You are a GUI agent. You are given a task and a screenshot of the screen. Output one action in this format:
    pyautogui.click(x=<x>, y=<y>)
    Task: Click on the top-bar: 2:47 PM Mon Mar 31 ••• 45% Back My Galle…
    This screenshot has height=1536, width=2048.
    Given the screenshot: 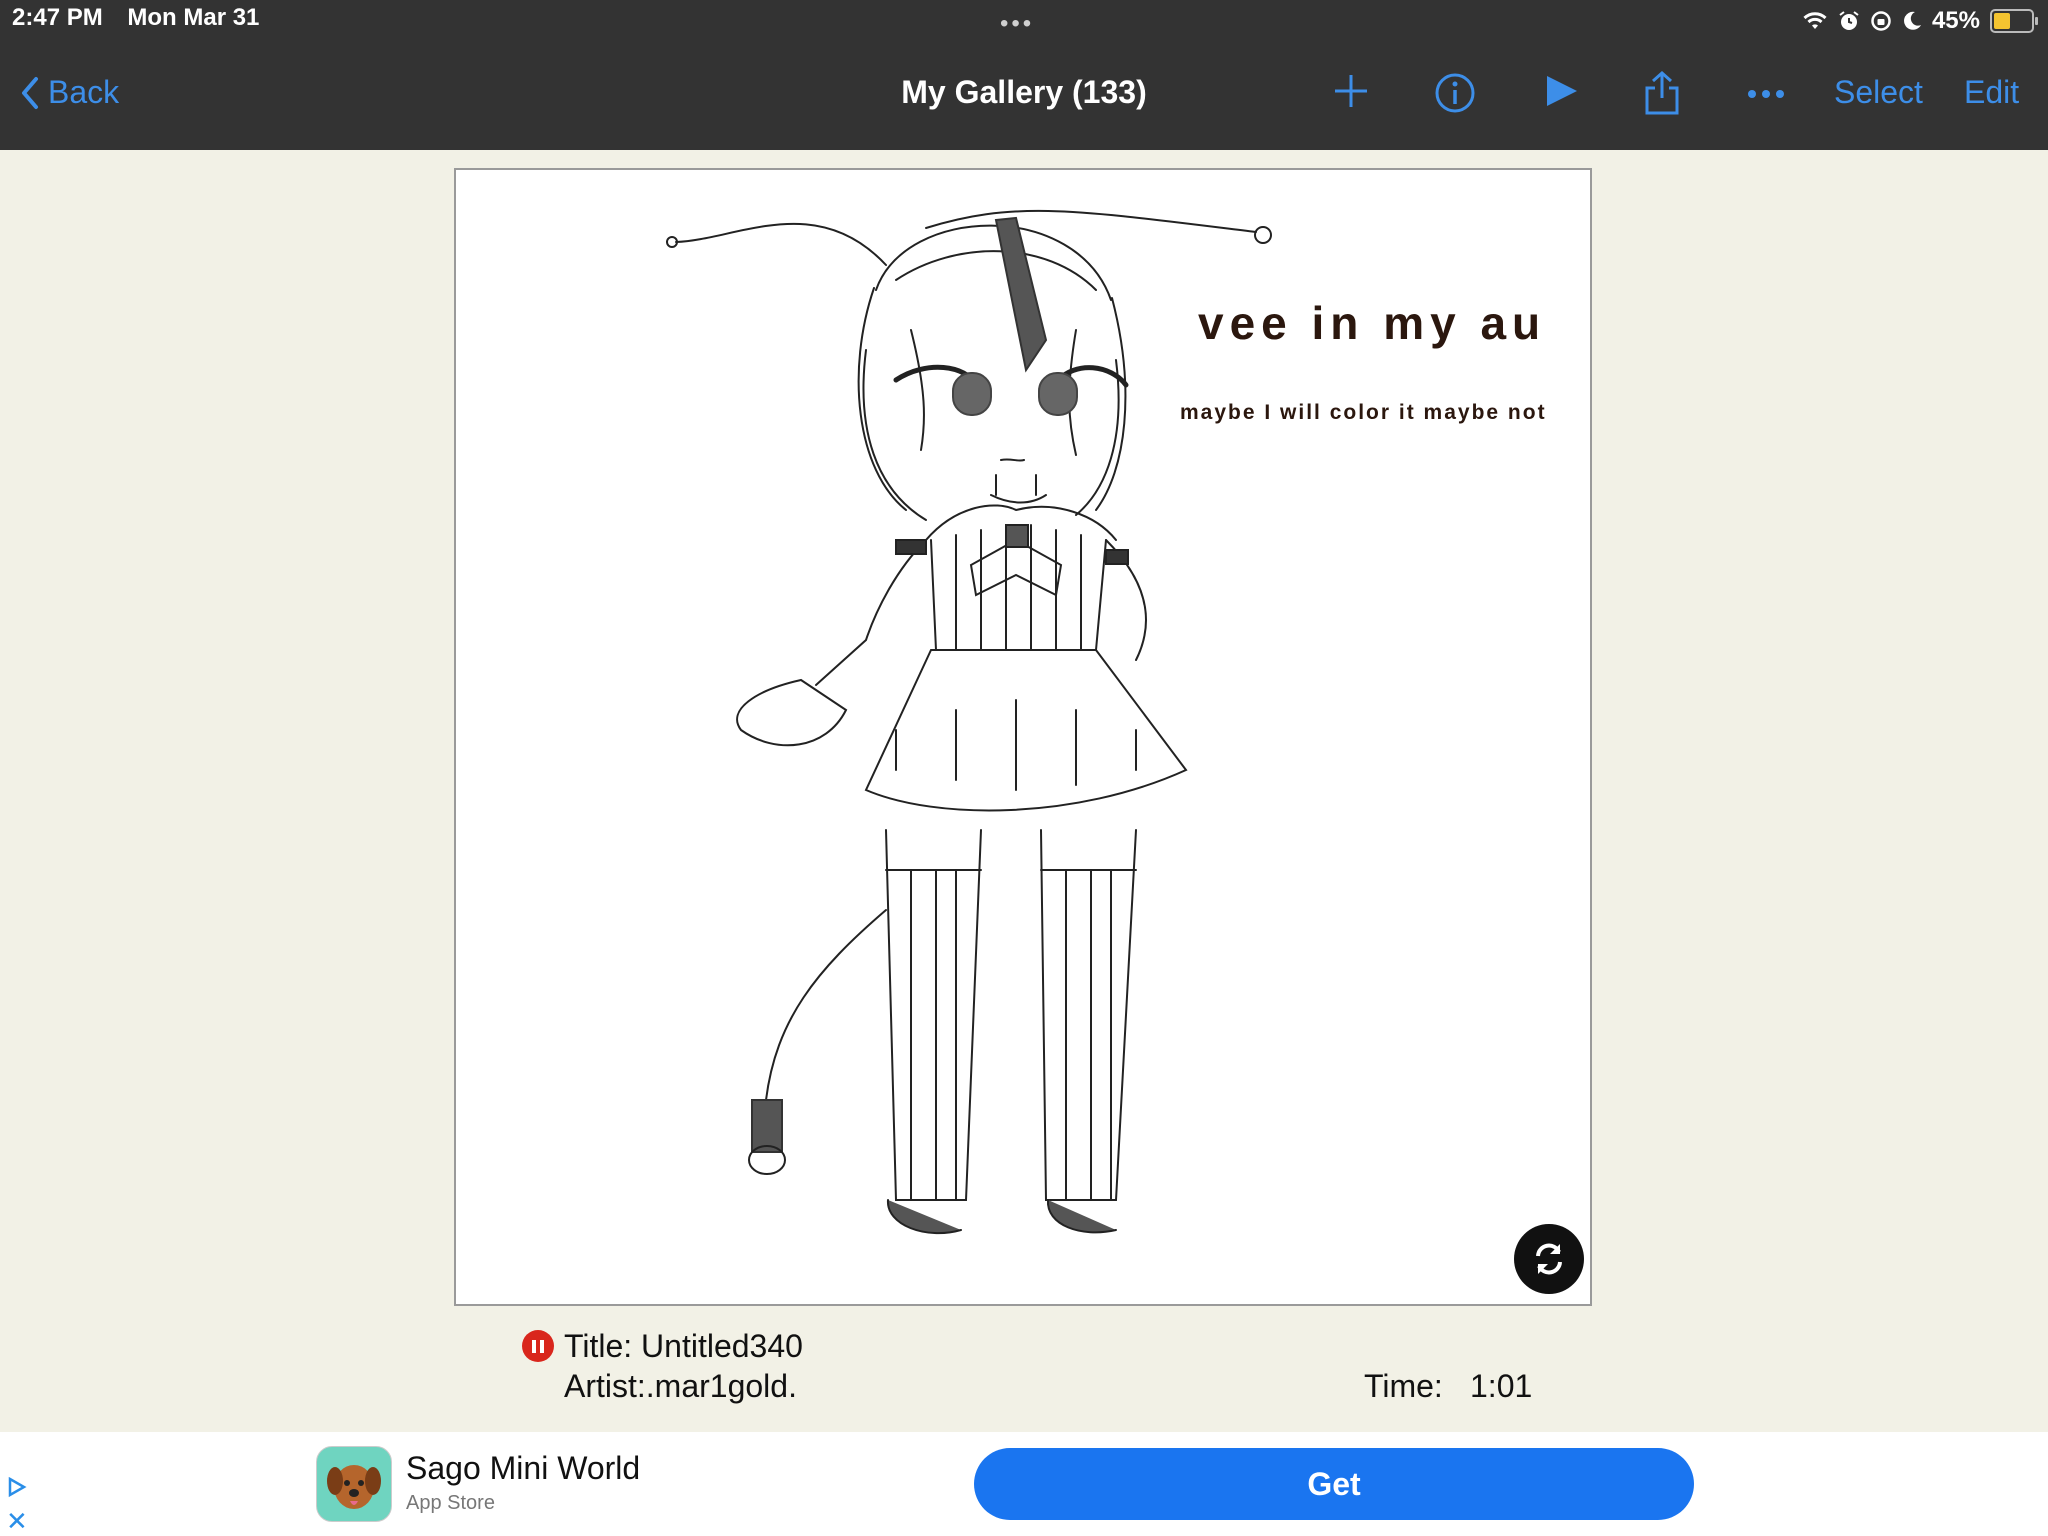 What is the action you would take?
    pyautogui.click(x=1024, y=75)
    